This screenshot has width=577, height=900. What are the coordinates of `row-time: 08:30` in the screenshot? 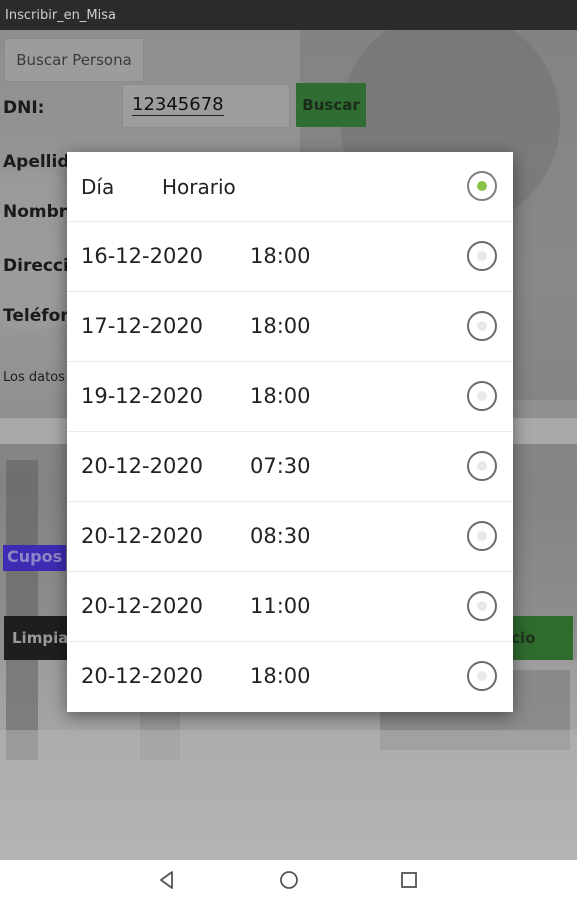 It's located at (280, 536).